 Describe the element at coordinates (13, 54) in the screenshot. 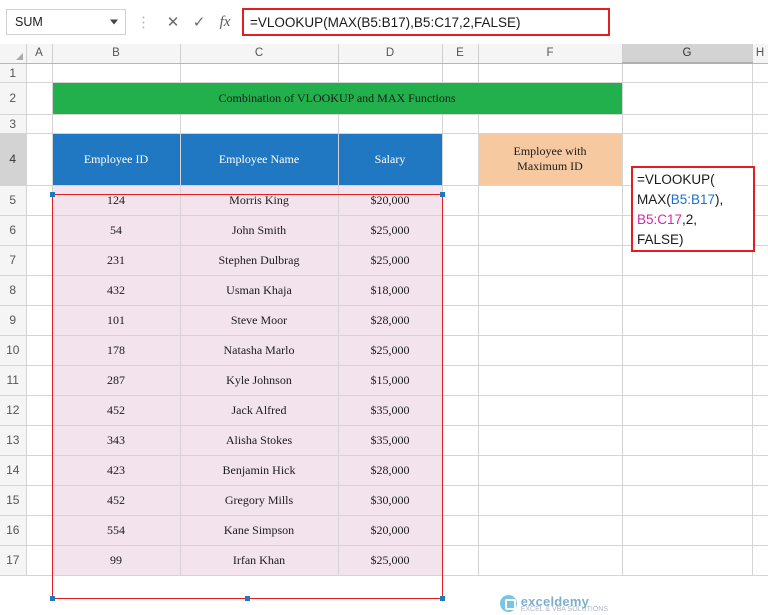

I see `select-all-corner` at that location.